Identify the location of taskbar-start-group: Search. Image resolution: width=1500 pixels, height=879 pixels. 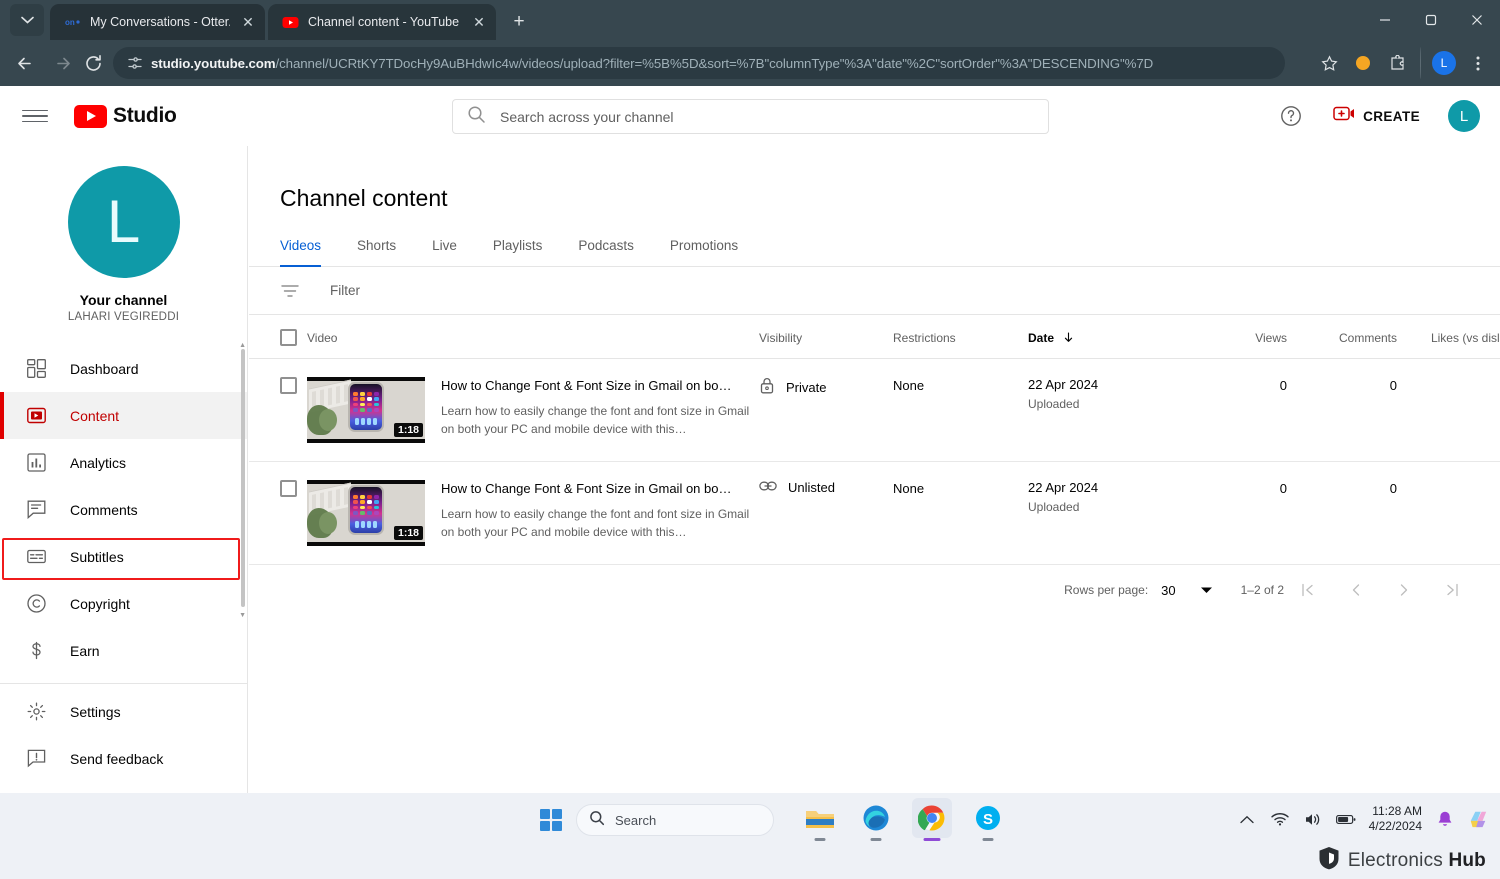
(657, 820).